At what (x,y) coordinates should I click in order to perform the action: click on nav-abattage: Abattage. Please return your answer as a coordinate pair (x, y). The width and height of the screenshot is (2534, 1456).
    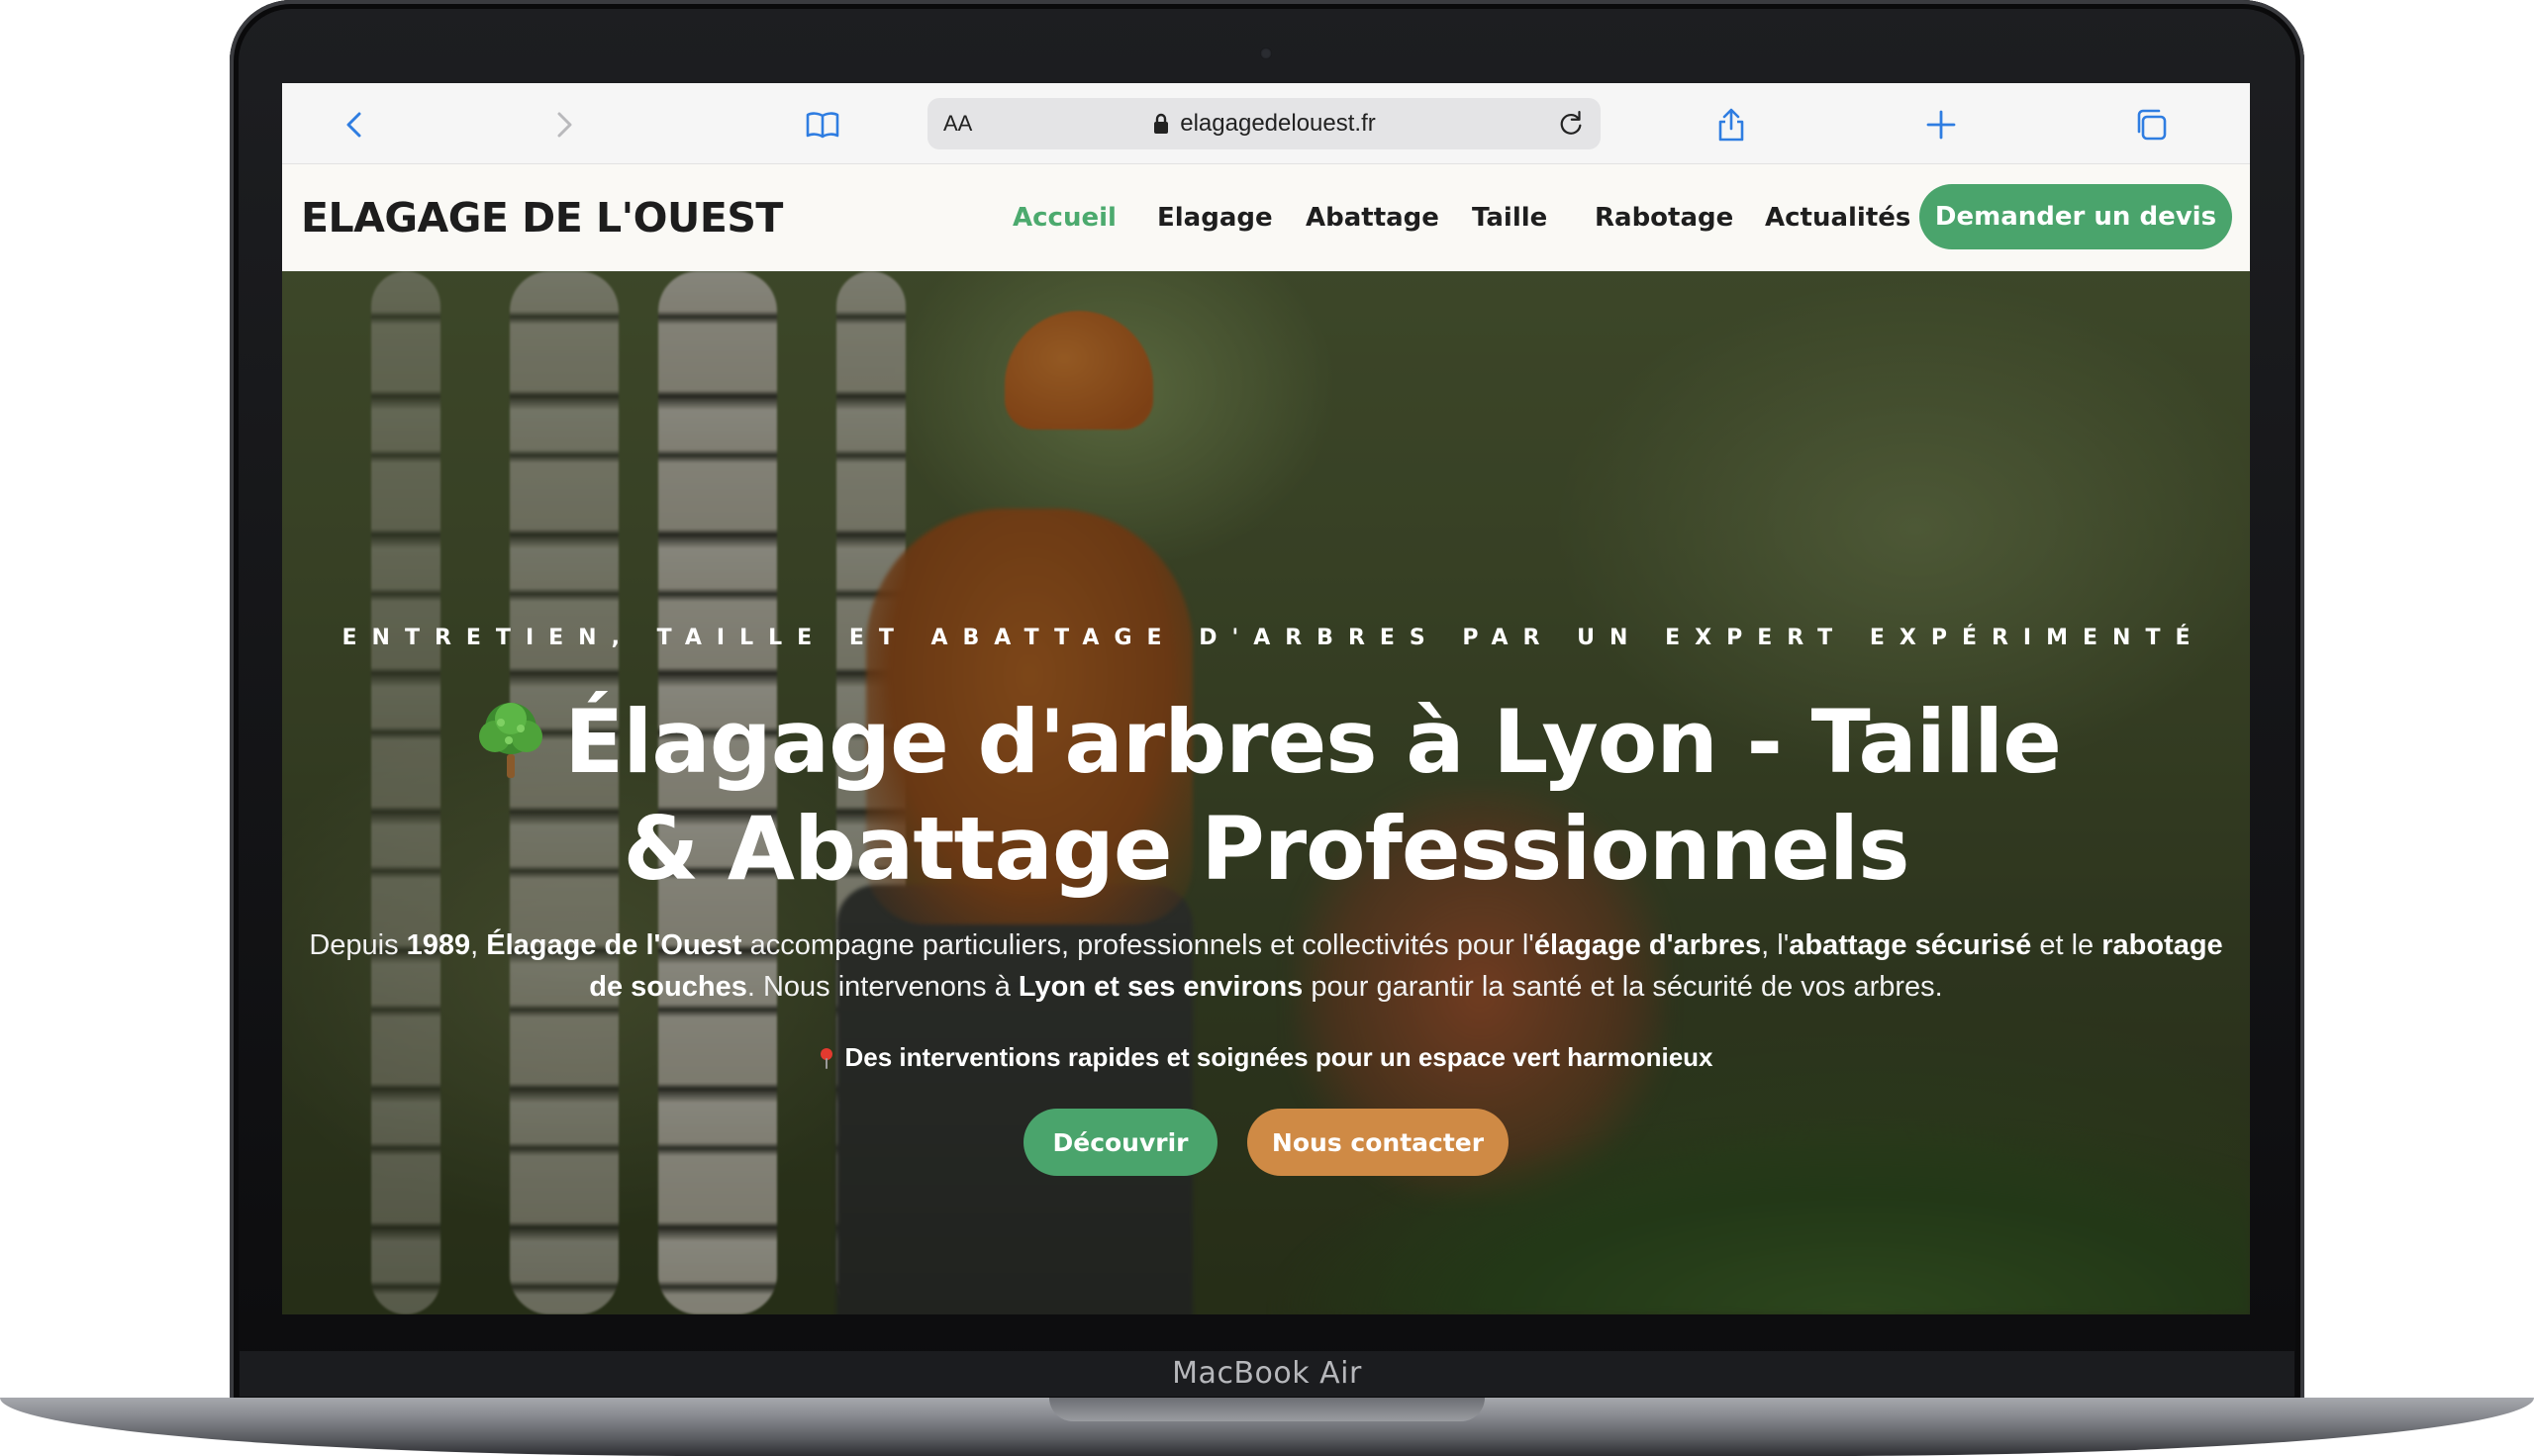
    Looking at the image, I should click on (1373, 217).